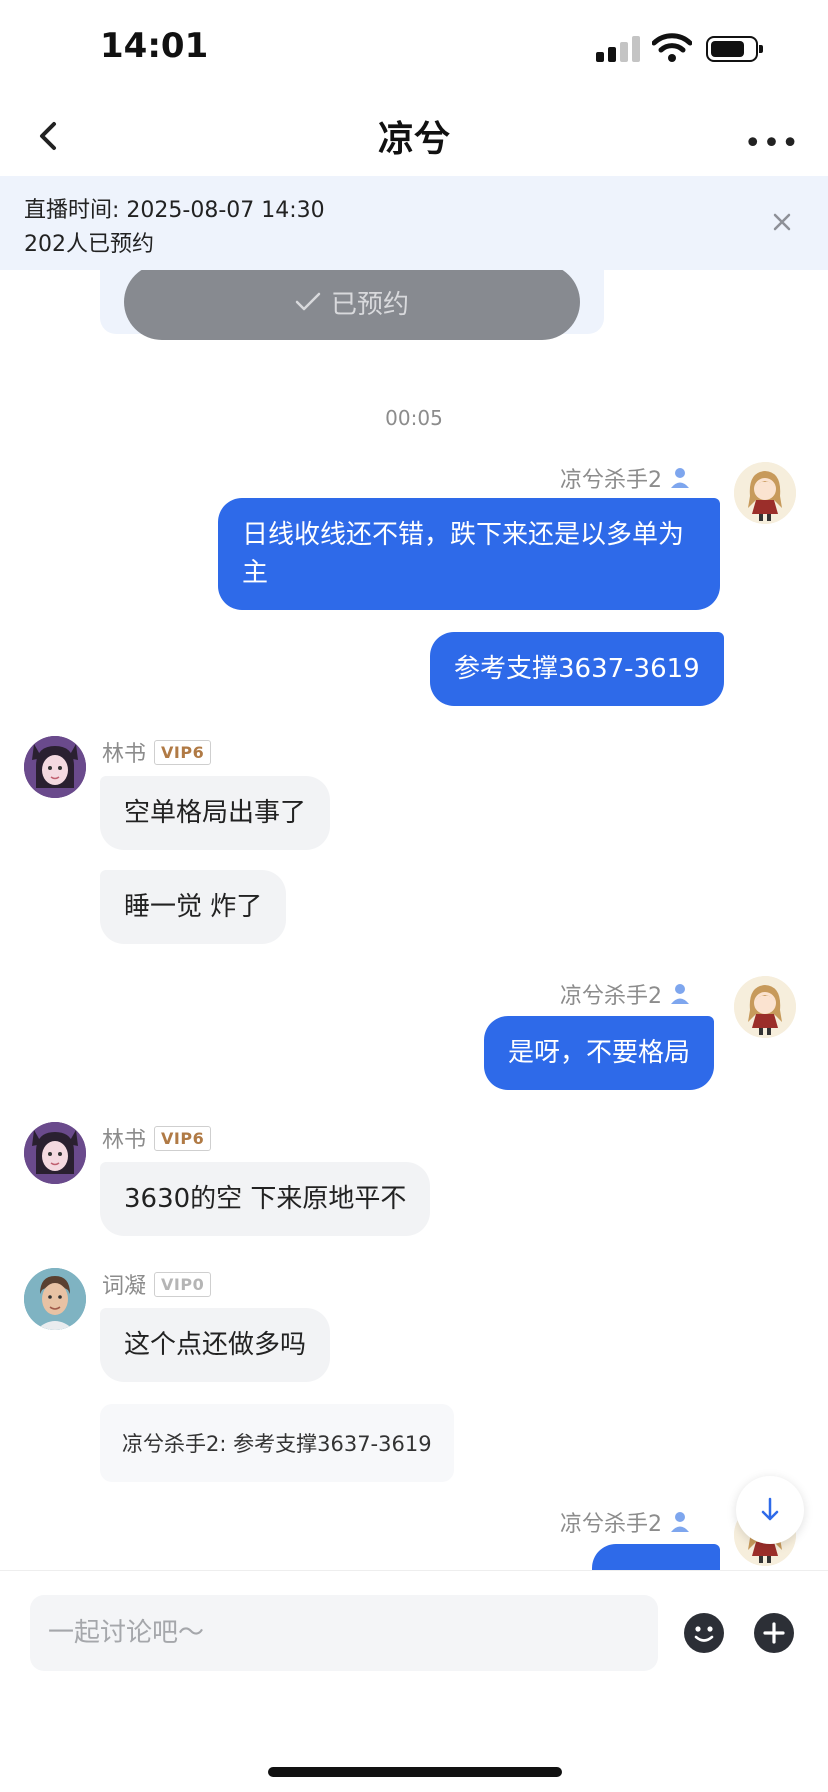  I want to click on more-options-icon: •••, so click(772, 143).